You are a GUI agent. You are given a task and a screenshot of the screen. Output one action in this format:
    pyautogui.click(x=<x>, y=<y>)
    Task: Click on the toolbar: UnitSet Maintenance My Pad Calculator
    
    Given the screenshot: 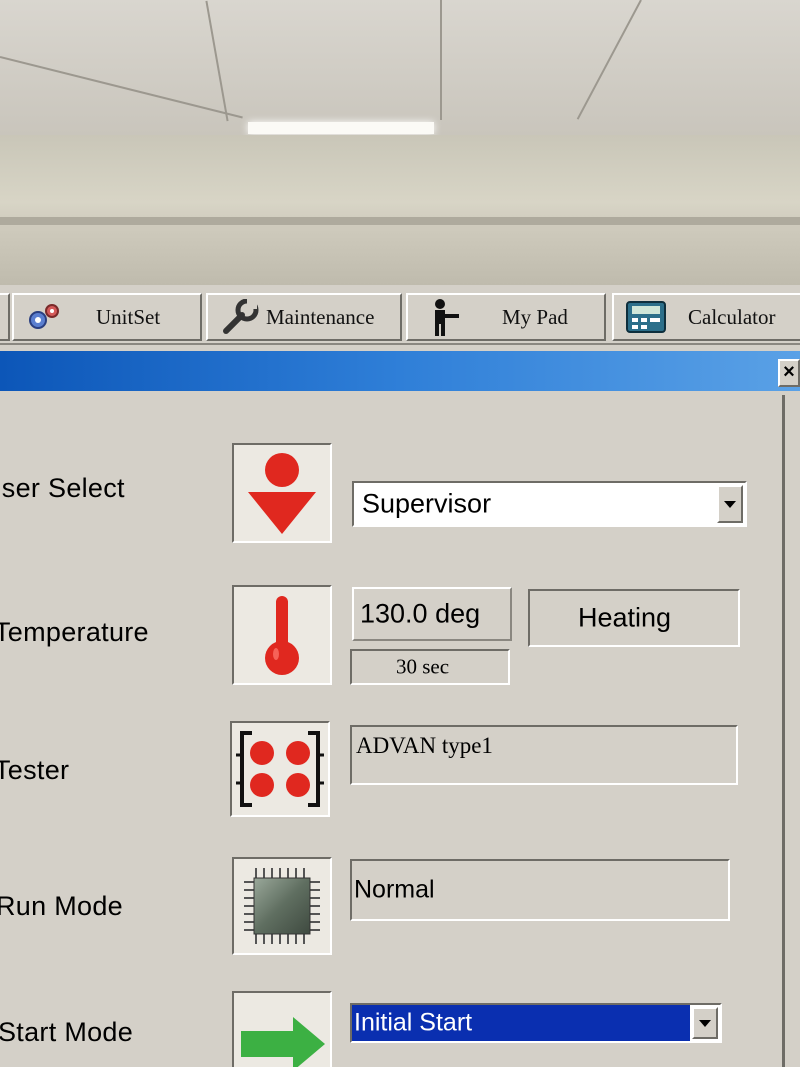 What is the action you would take?
    pyautogui.click(x=400, y=315)
    